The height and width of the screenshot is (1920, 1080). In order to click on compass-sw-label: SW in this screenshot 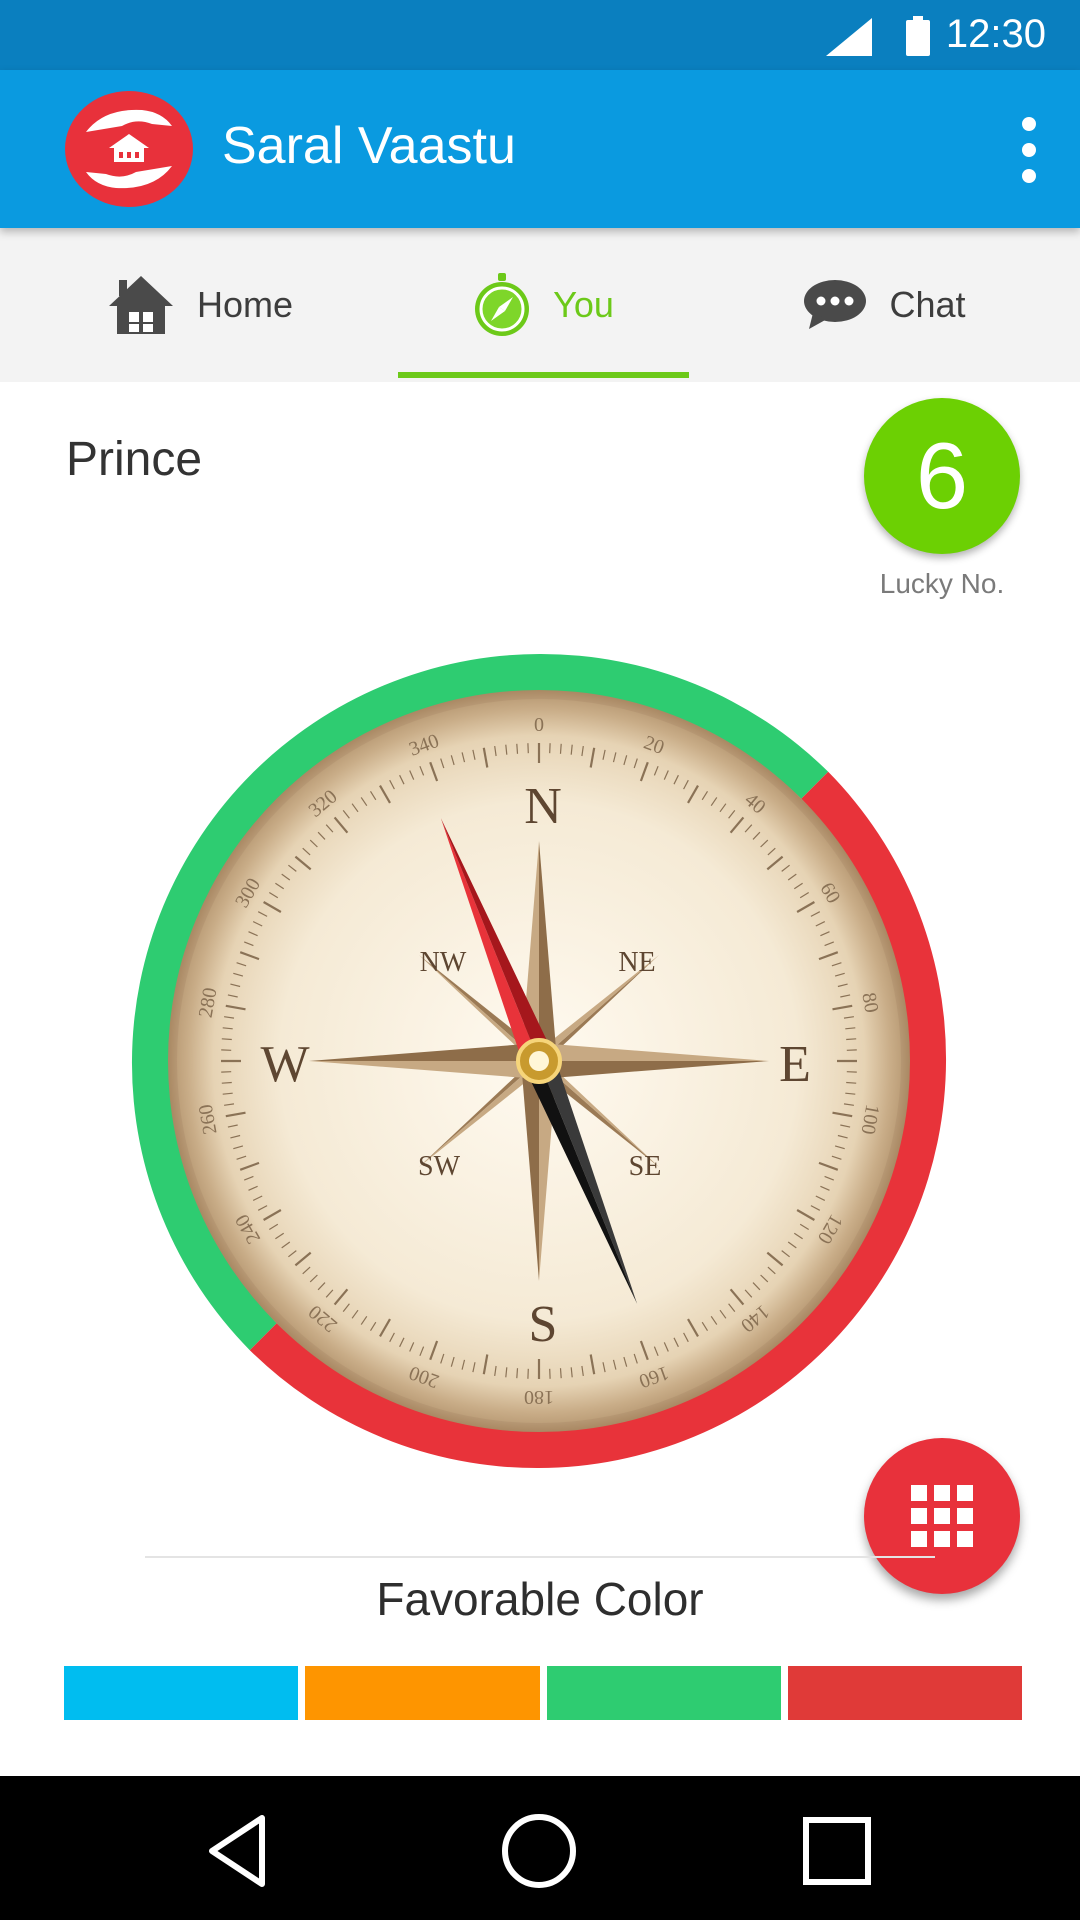, I will do `click(439, 1166)`.